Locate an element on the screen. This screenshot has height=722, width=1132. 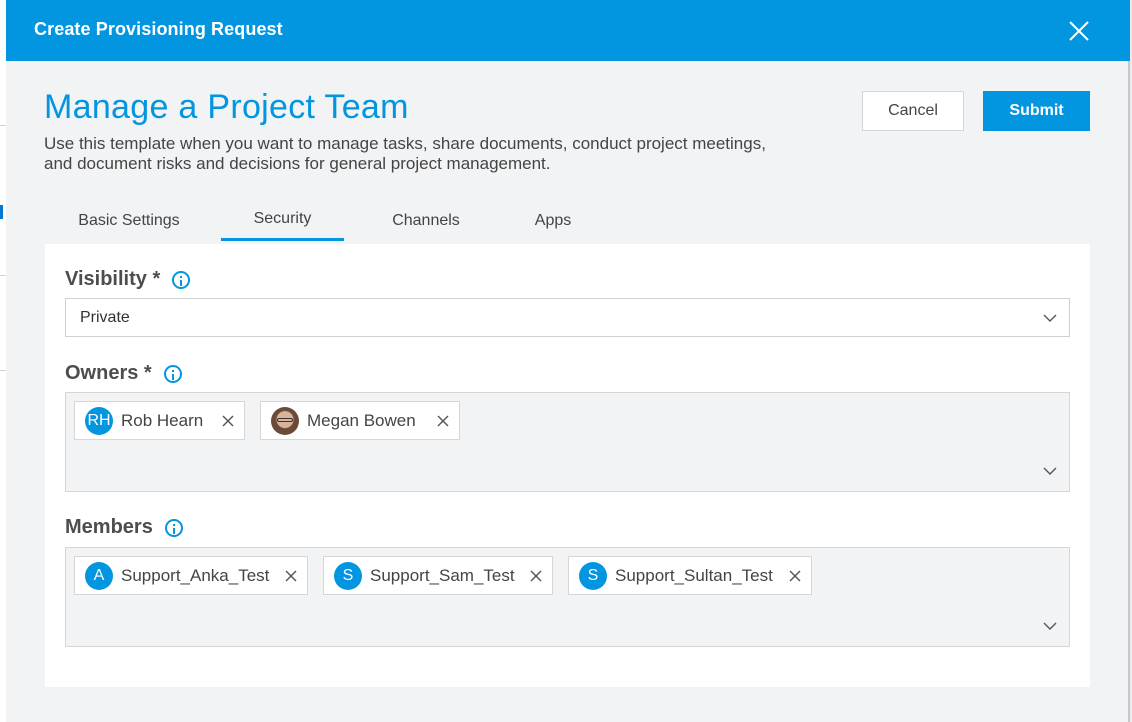
members-label-text: Members is located at coordinates (109, 527).